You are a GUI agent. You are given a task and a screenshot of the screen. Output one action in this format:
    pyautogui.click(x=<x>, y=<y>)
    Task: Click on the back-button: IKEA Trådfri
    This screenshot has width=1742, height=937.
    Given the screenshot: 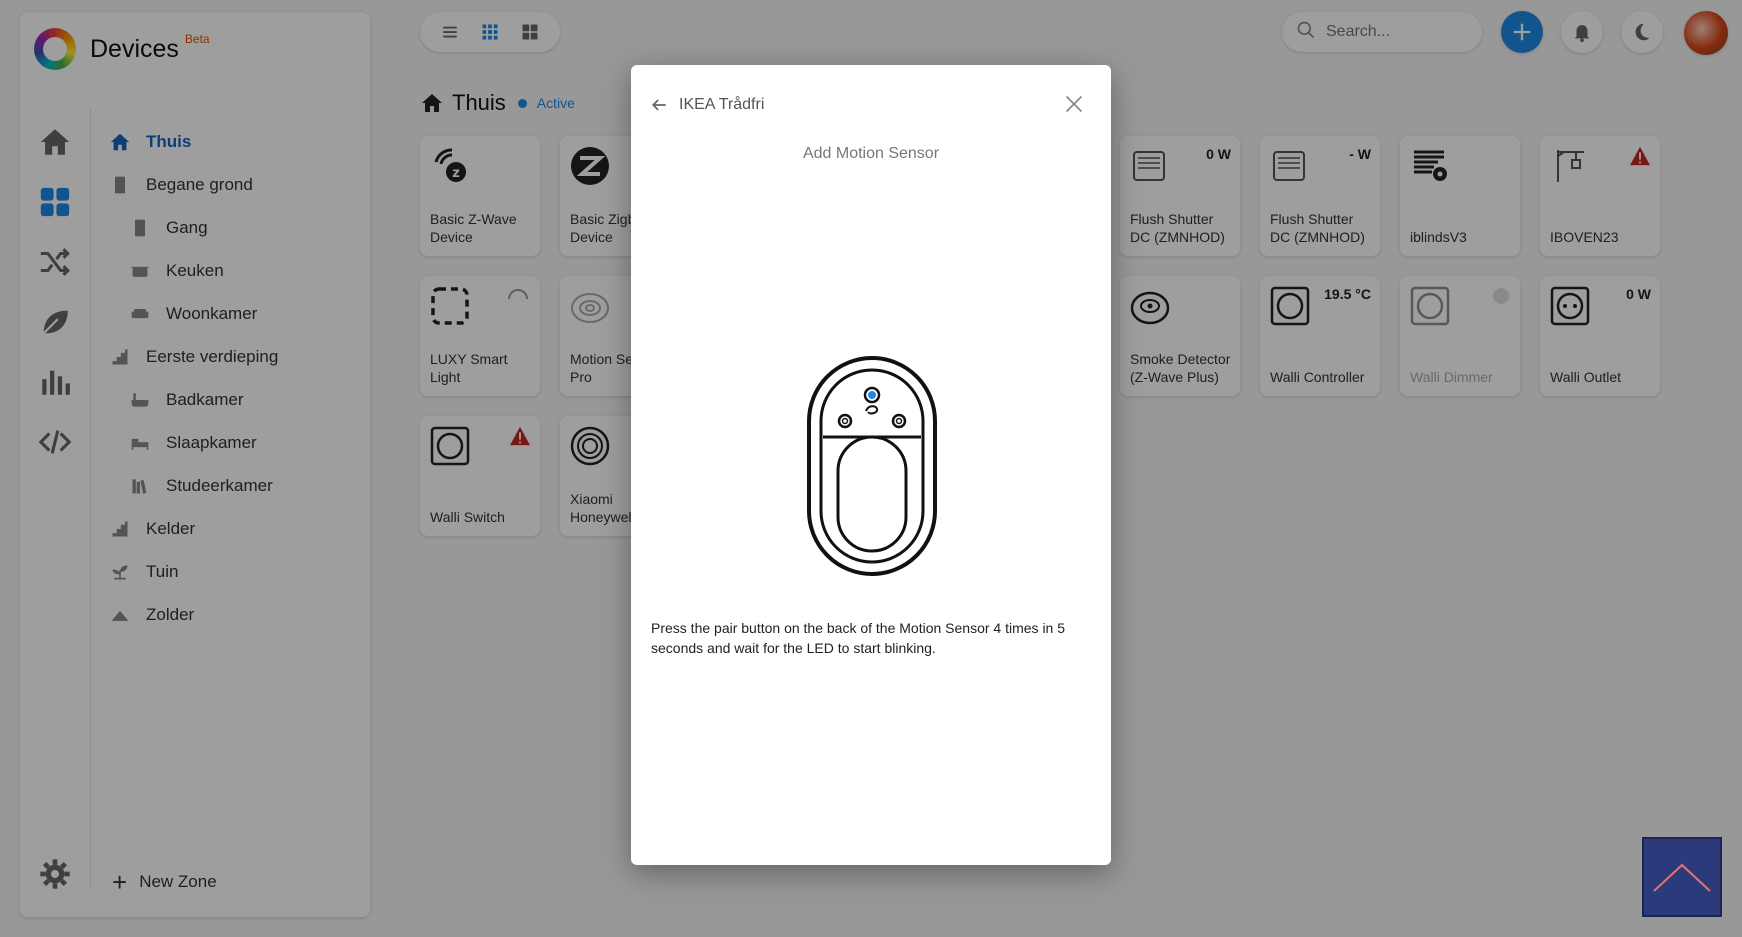 What is the action you would take?
    pyautogui.click(x=706, y=105)
    